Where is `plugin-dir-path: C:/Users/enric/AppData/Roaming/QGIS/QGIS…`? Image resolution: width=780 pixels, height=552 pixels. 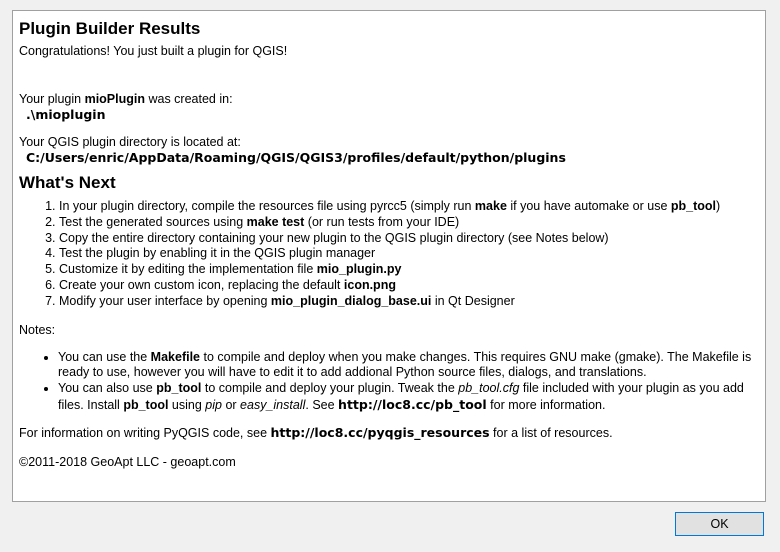
plugin-dir-path: C:/Users/enric/AppData/Roaming/QGIS/QGIS… is located at coordinates (296, 157).